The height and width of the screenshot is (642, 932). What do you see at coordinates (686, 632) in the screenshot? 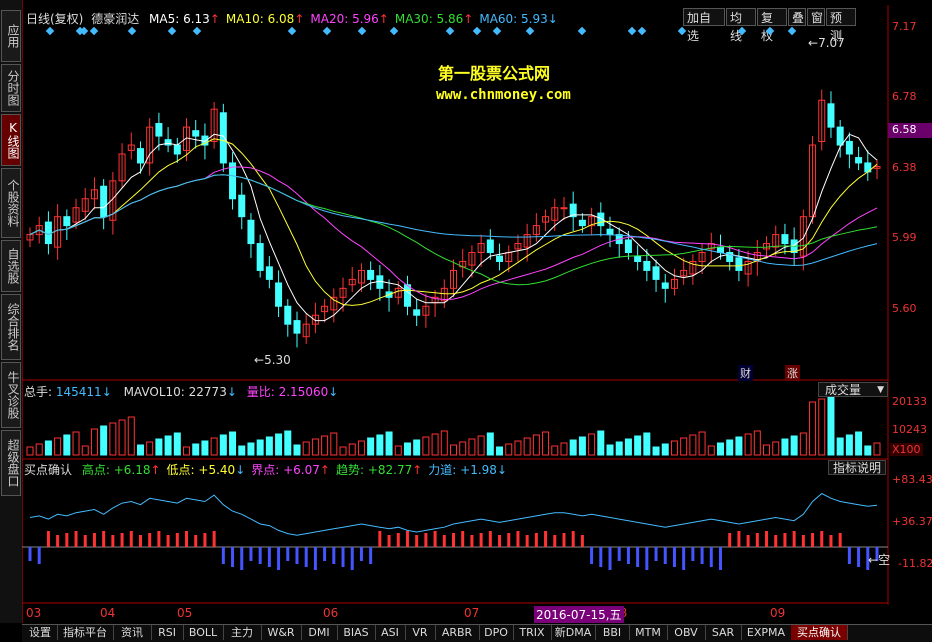
I see `bottom-tab: OBV` at bounding box center [686, 632].